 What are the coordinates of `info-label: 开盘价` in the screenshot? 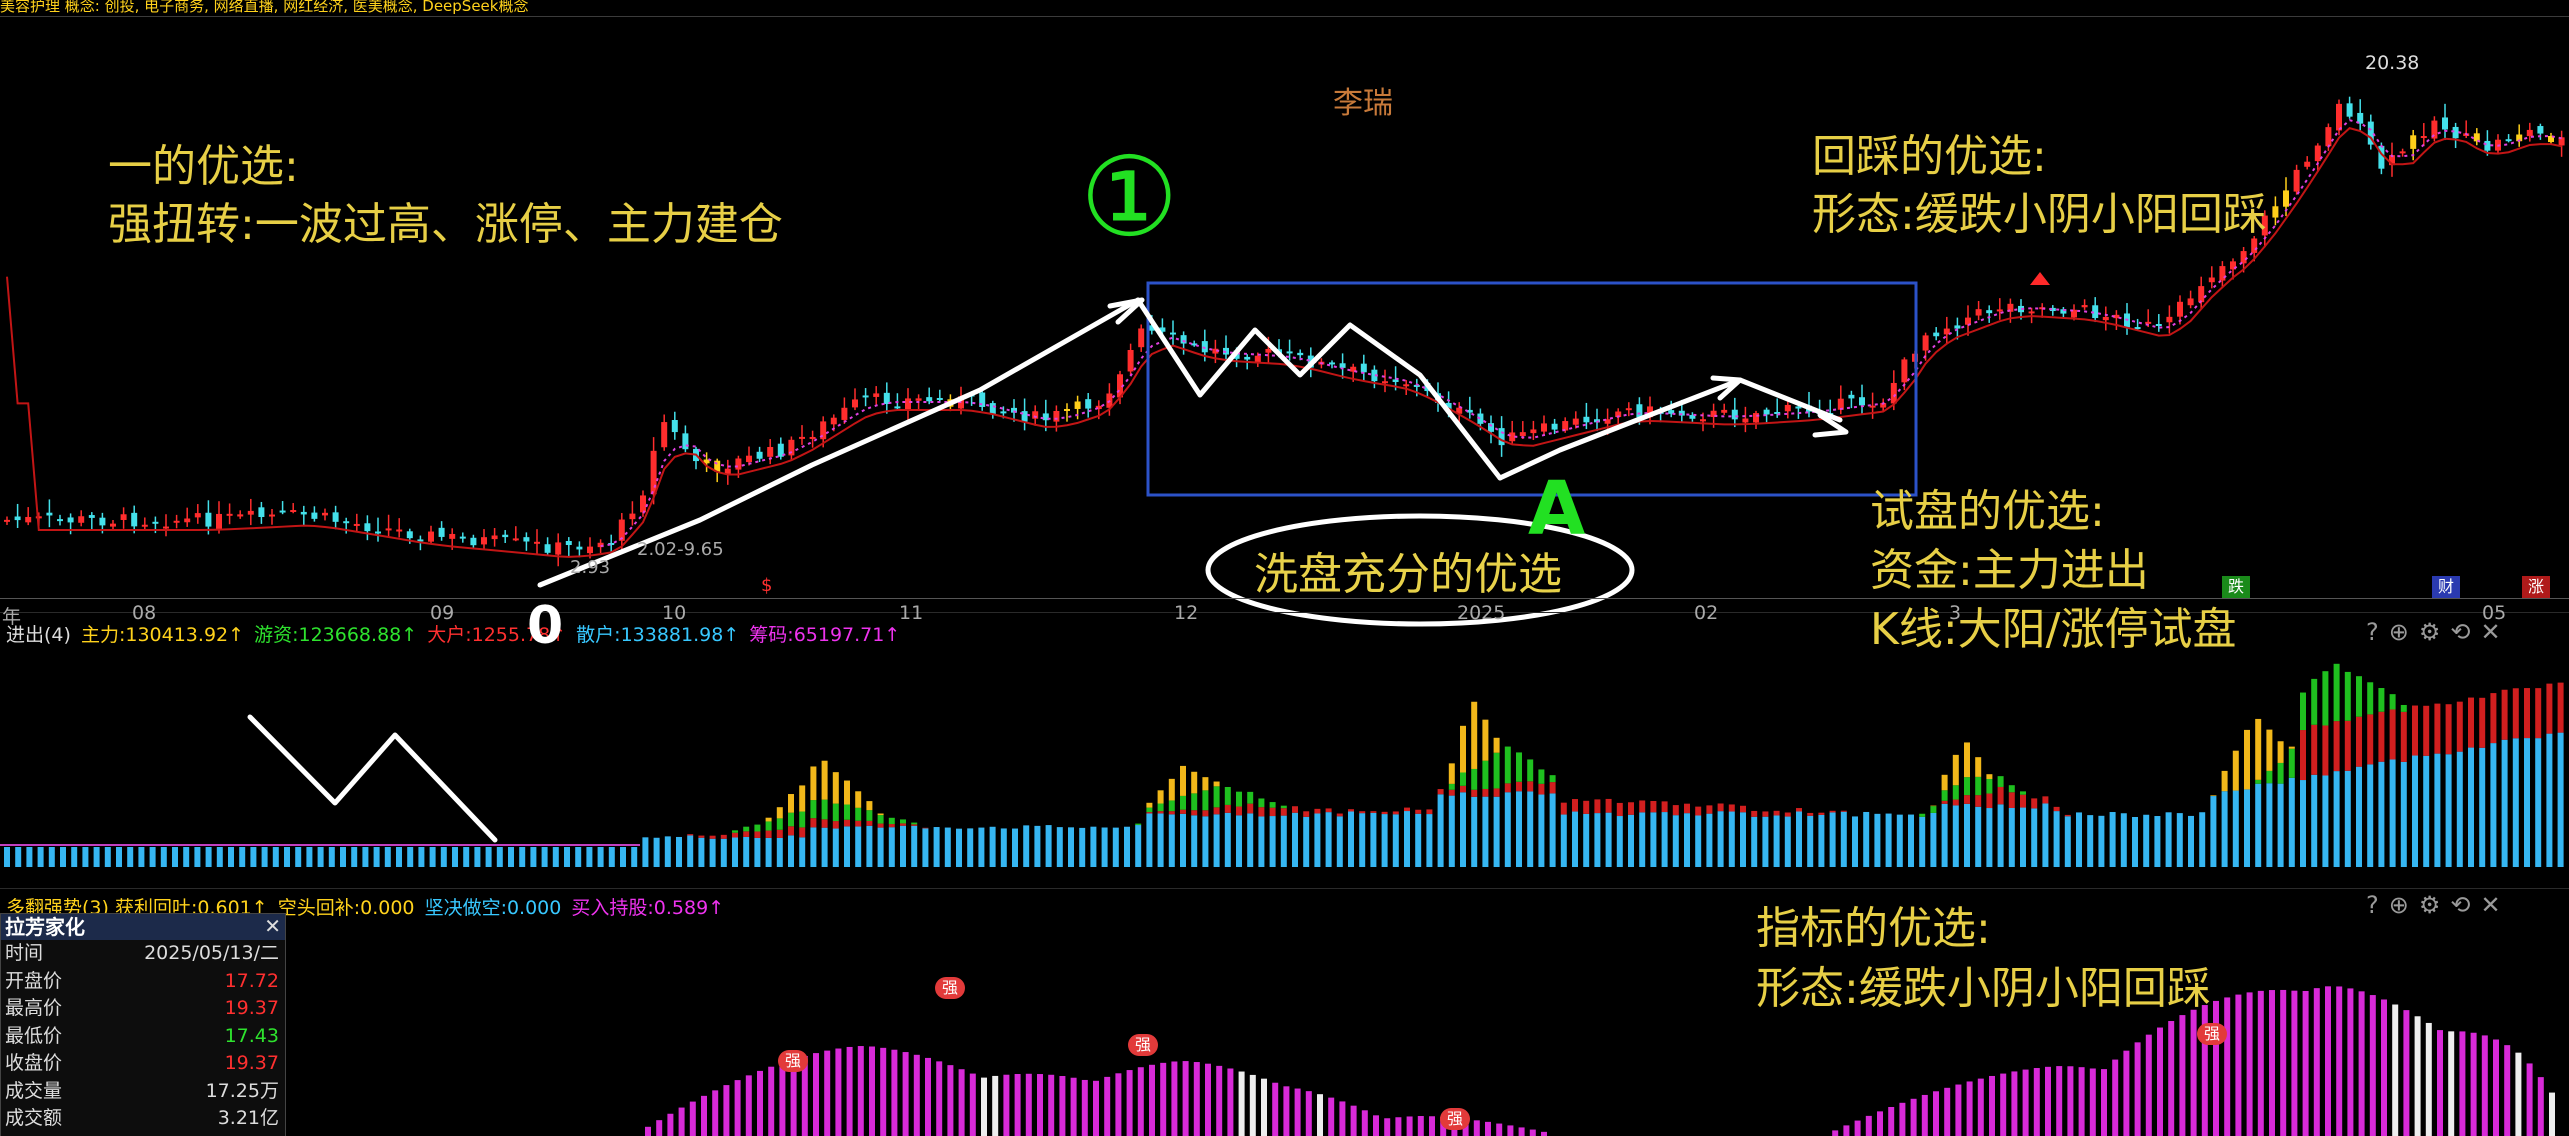 It's located at (34, 980).